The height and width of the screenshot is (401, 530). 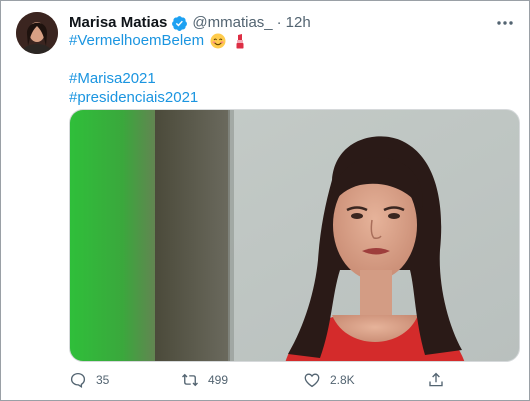 I want to click on reply-count: 35, so click(x=103, y=380).